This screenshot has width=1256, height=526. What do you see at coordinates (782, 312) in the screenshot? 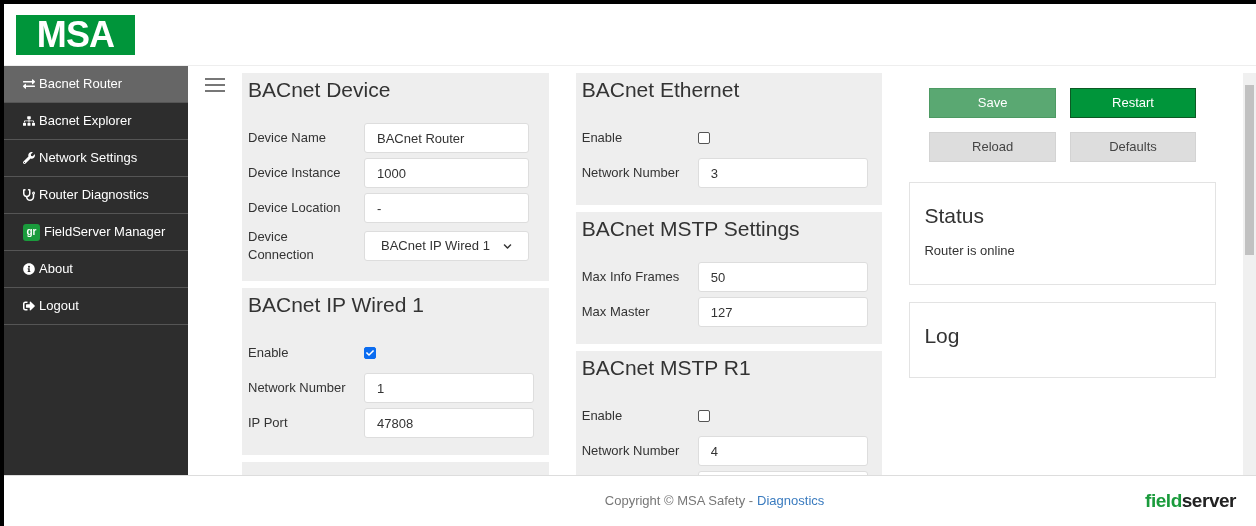
I see `input-field: 127` at bounding box center [782, 312].